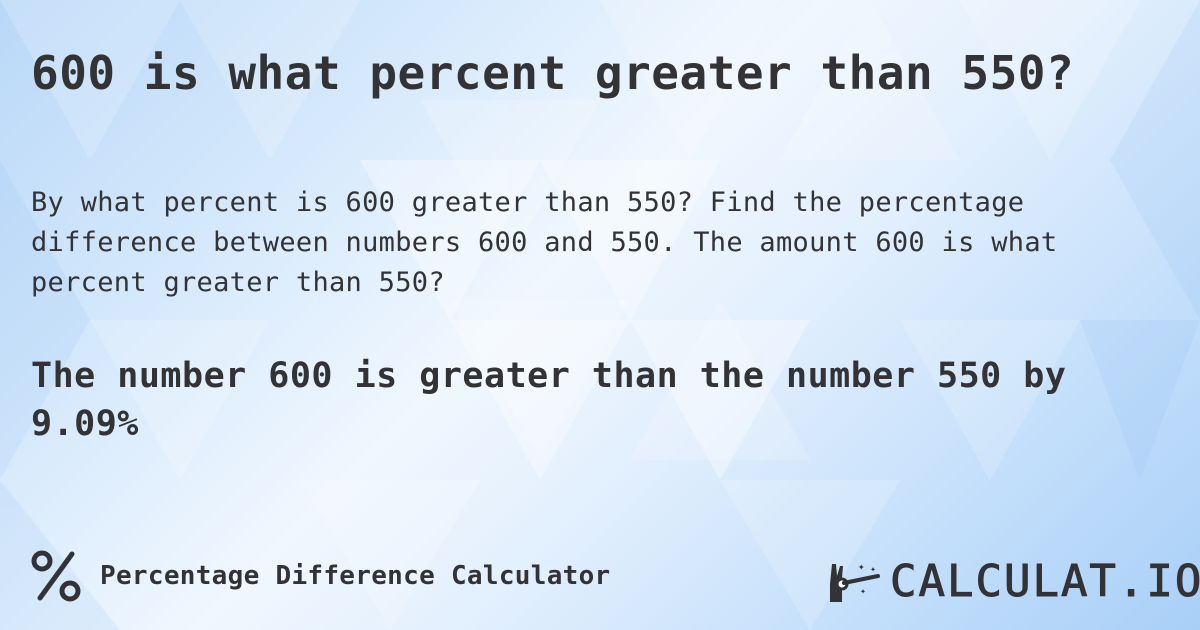  I want to click on percent-icon, so click(56, 576).